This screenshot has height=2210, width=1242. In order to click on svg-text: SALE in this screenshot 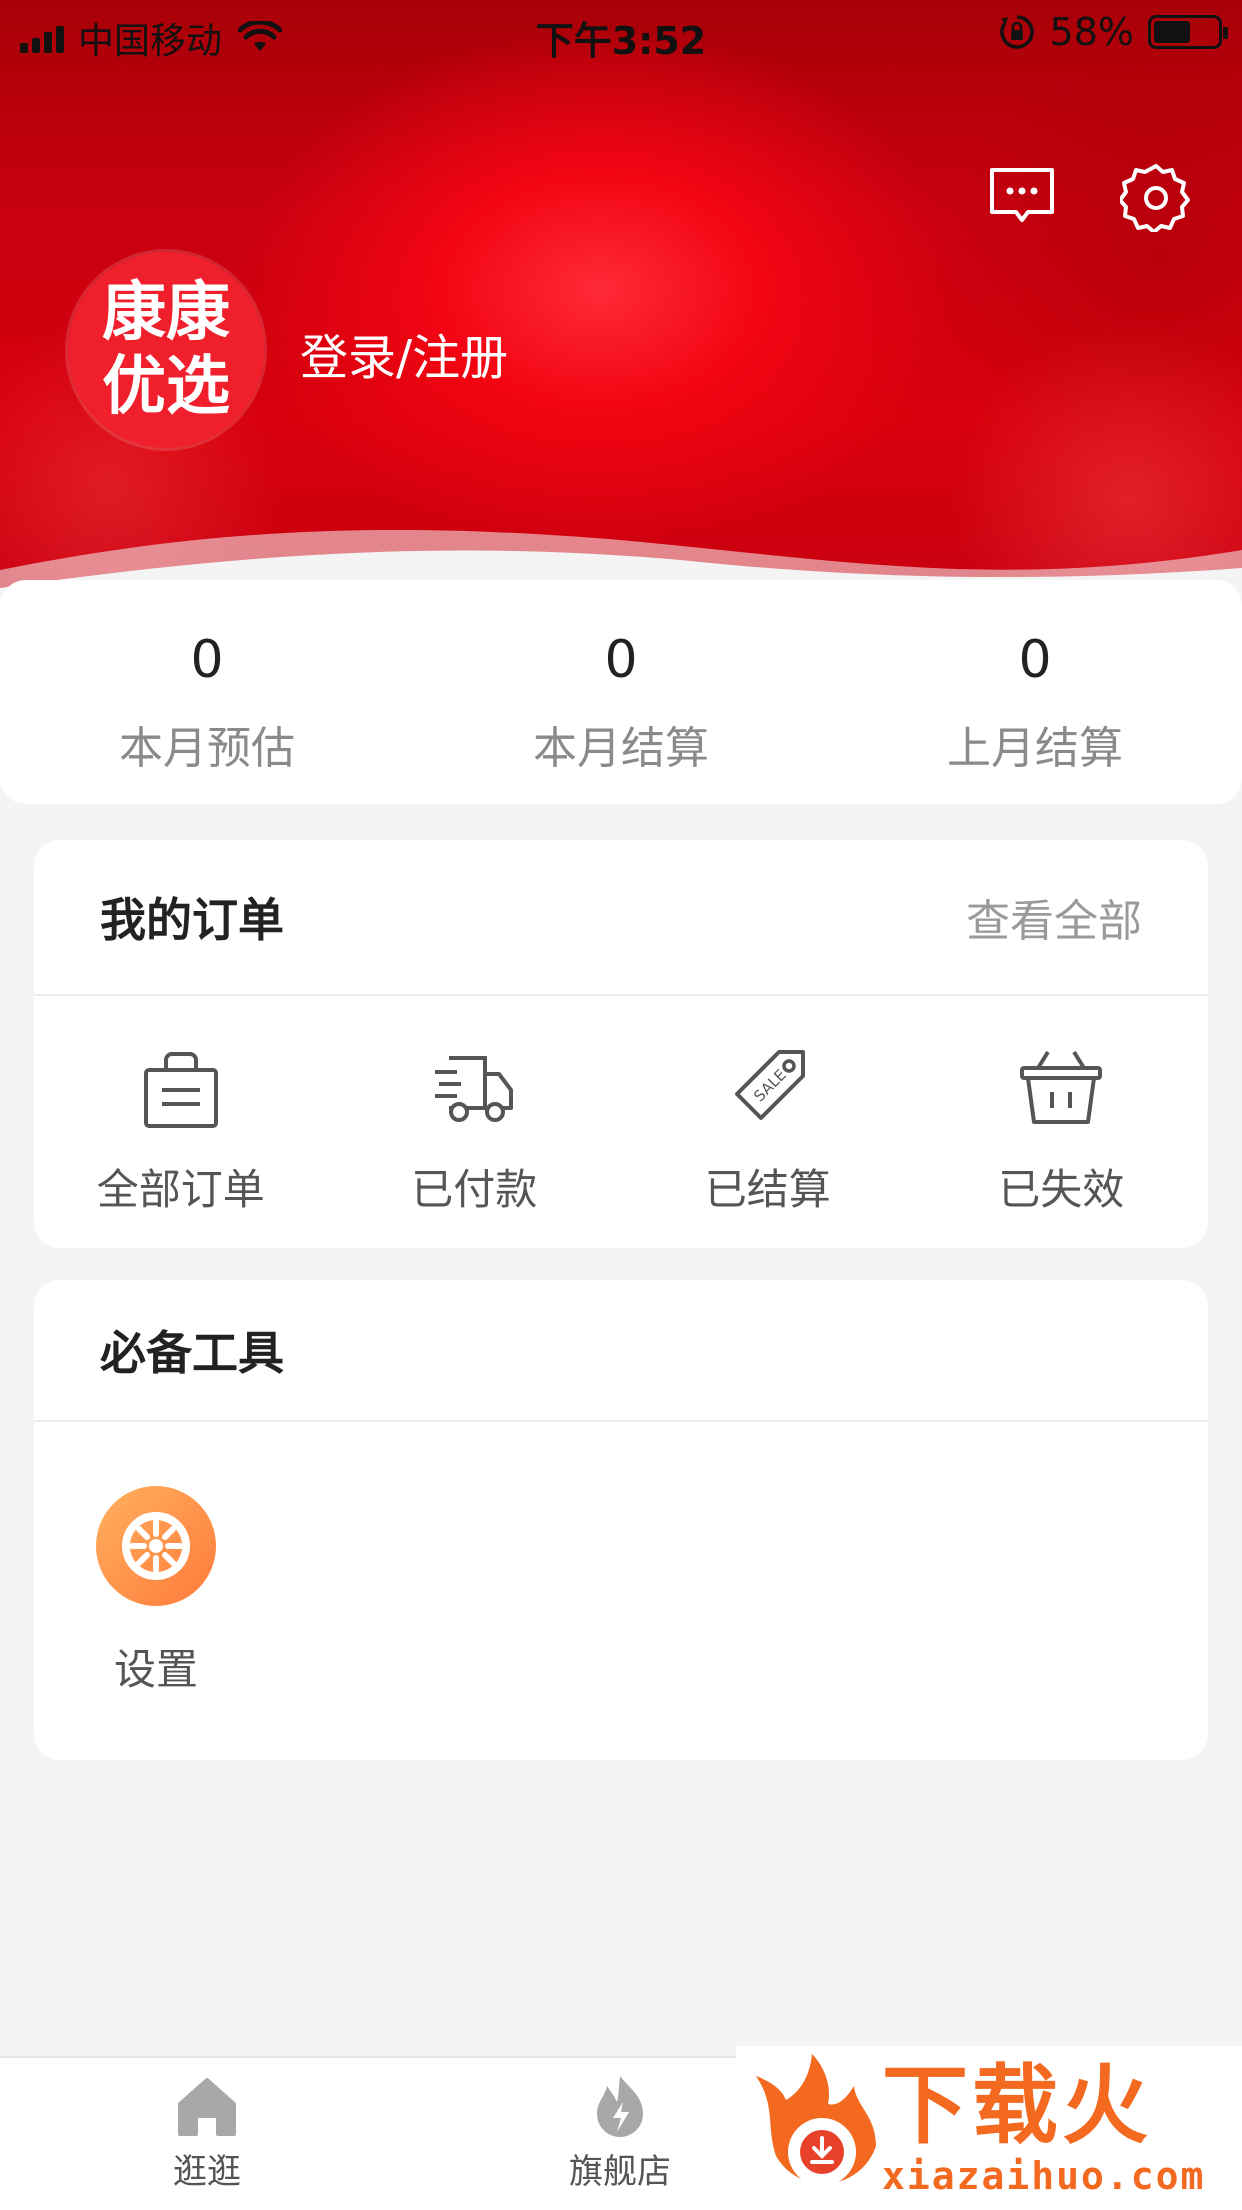, I will do `click(770, 1086)`.